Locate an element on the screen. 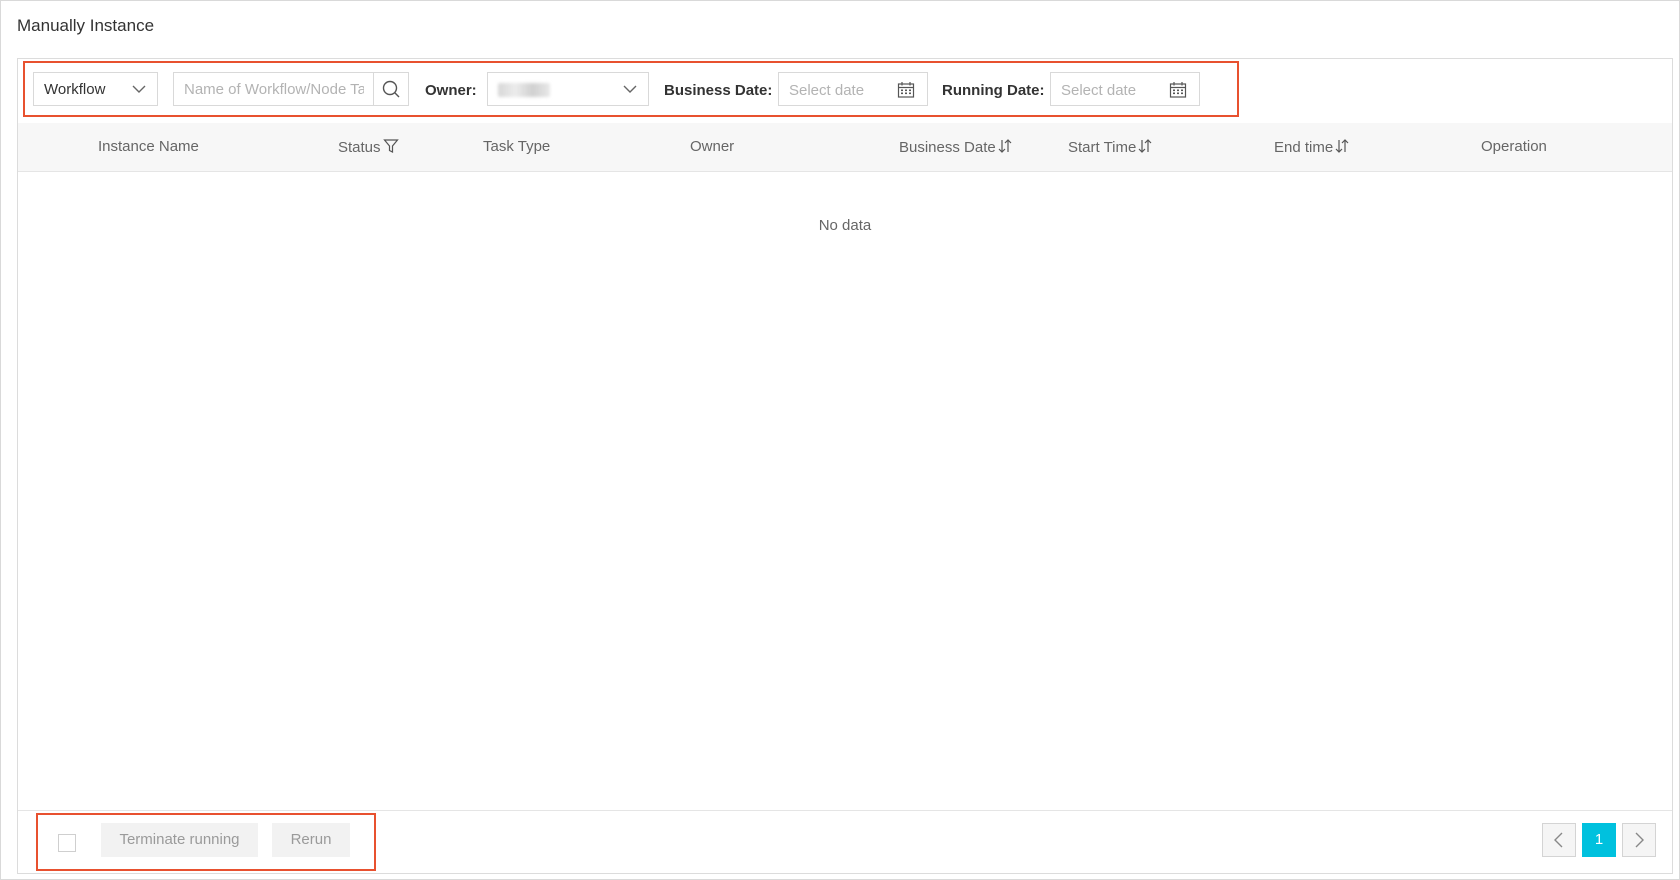 The image size is (1680, 880). column-start-time: Start Time is located at coordinates (1110, 147).